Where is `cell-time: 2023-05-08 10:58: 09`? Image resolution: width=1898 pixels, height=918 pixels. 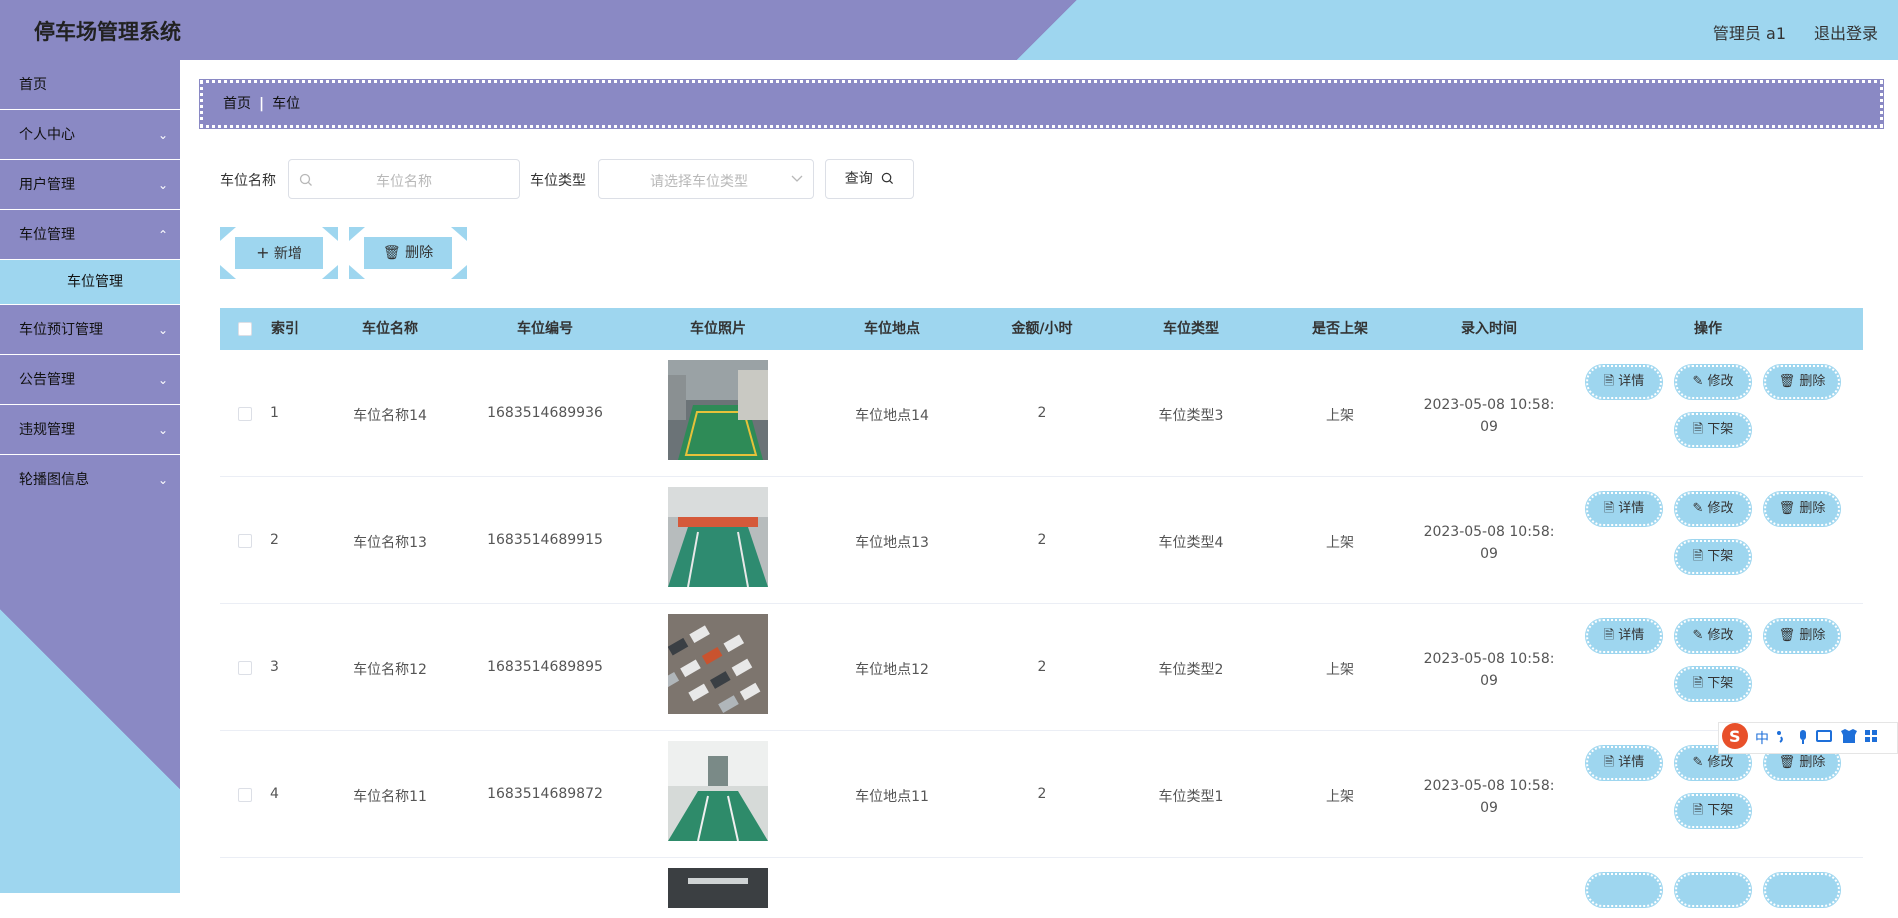 cell-time: 2023-05-08 10:58: 09 is located at coordinates (1489, 543).